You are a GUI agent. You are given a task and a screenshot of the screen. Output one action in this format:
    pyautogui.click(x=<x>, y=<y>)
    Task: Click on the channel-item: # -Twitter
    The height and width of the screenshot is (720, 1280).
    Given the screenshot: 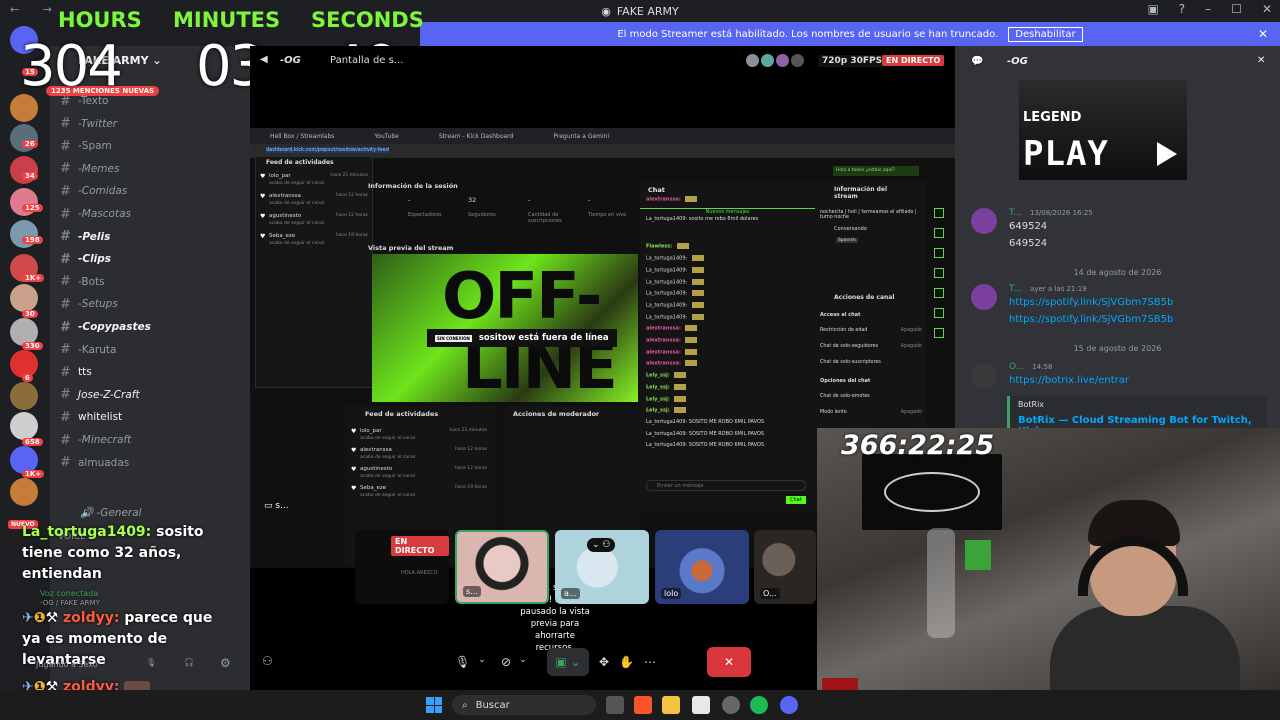 What is the action you would take?
    pyautogui.click(x=88, y=124)
    